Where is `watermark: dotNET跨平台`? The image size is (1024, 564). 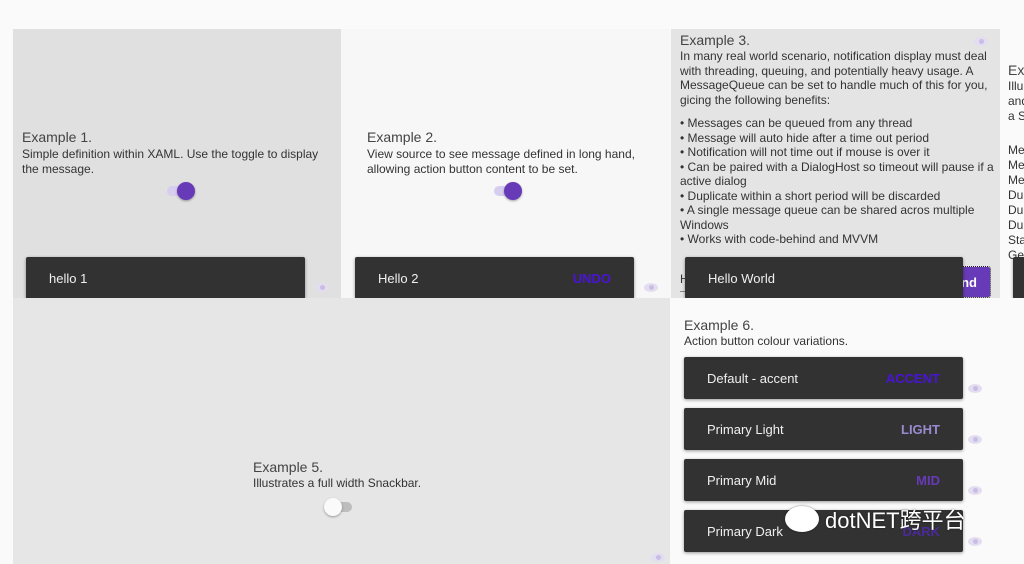 watermark: dotNET跨平台 is located at coordinates (875, 519).